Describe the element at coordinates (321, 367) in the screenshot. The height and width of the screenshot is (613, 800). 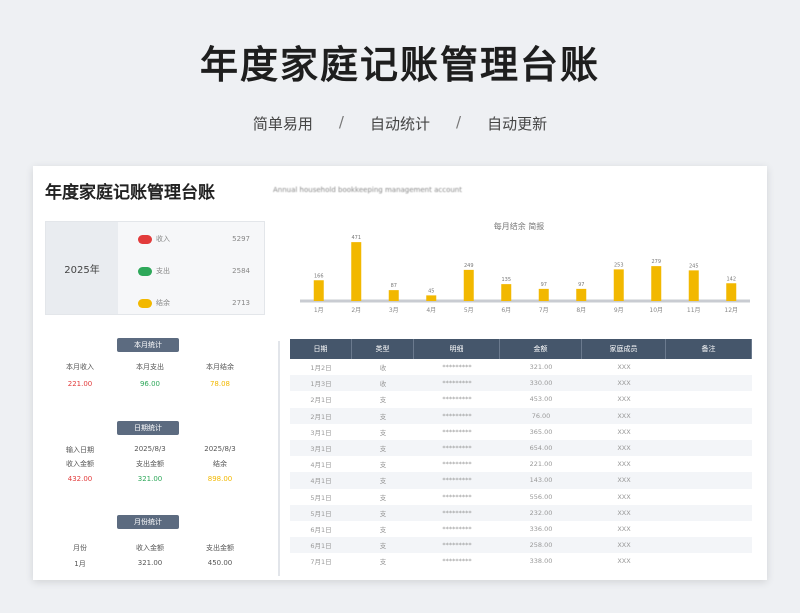
I see `table-cell: 1月2日` at that location.